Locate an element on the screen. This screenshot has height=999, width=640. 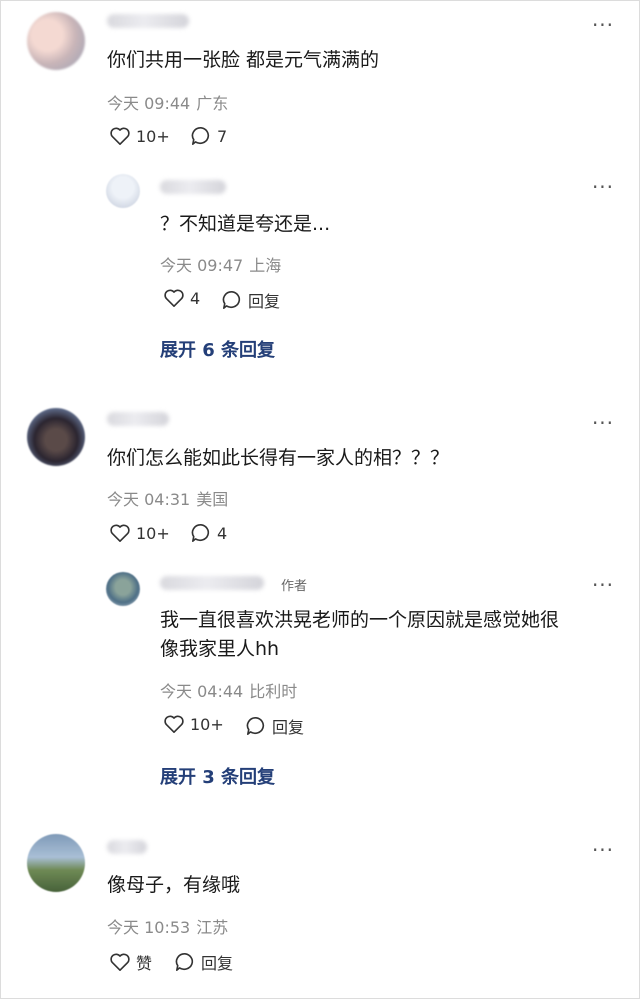
comment-meta: 今天 10:53 江苏 is located at coordinates (167, 926).